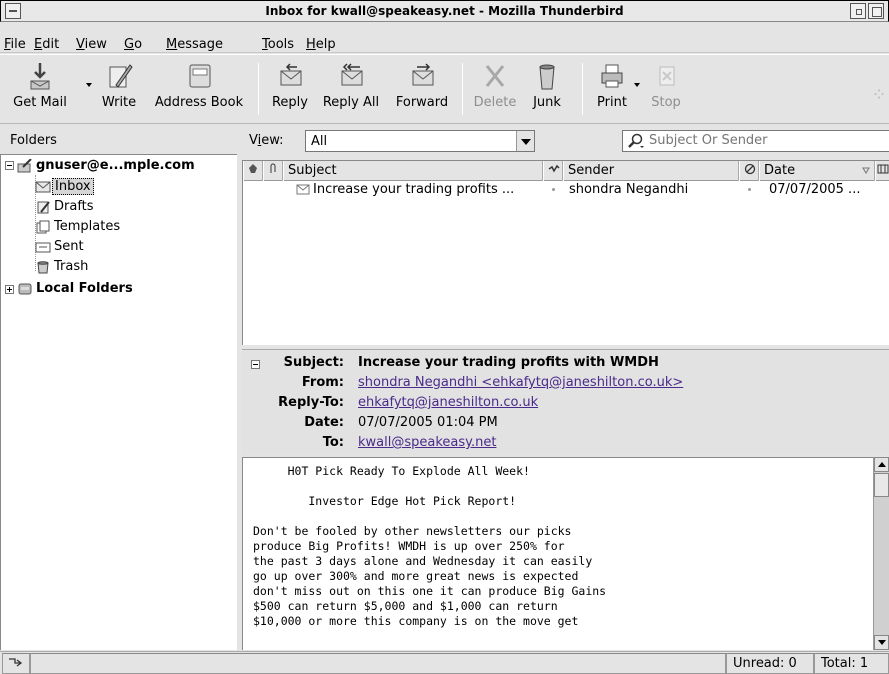 This screenshot has height=674, width=889. Describe the element at coordinates (879, 94) in the screenshot. I see `activity-throbber-icon` at that location.